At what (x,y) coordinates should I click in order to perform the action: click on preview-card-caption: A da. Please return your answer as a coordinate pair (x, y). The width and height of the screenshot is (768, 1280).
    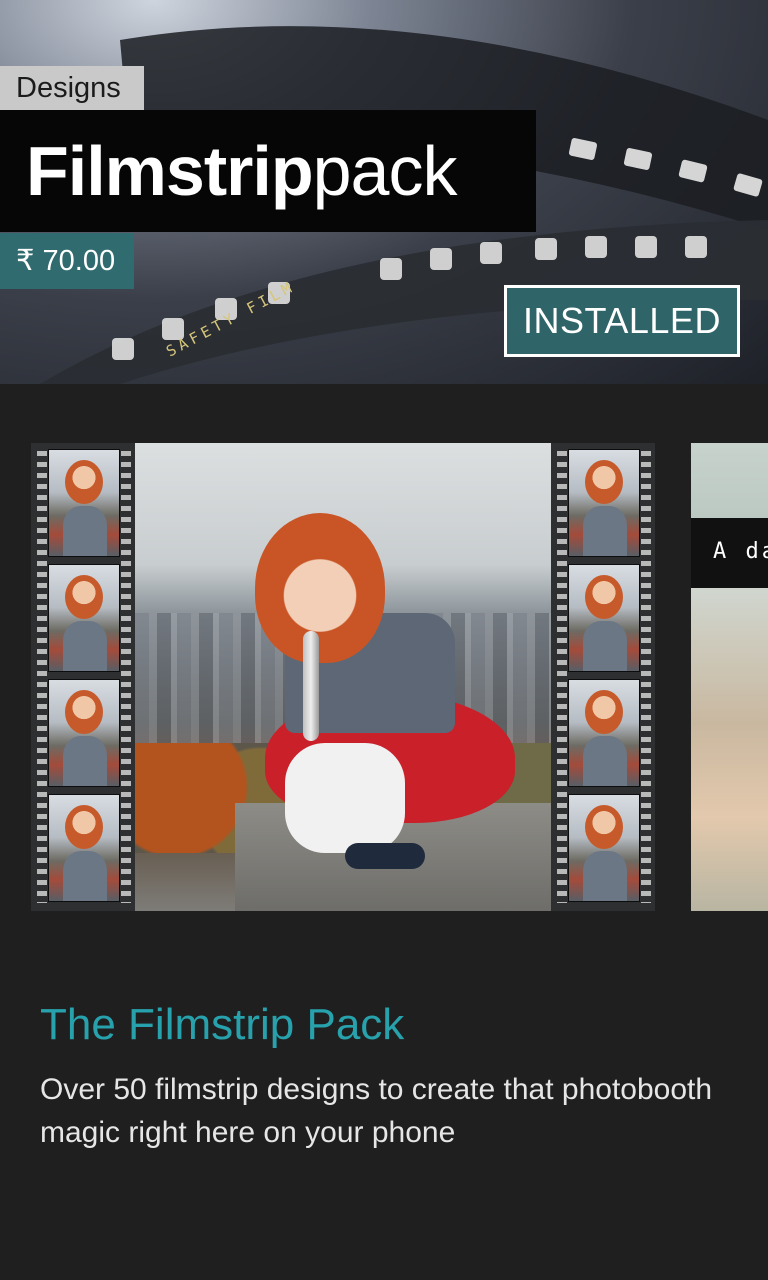
    Looking at the image, I should click on (740, 551).